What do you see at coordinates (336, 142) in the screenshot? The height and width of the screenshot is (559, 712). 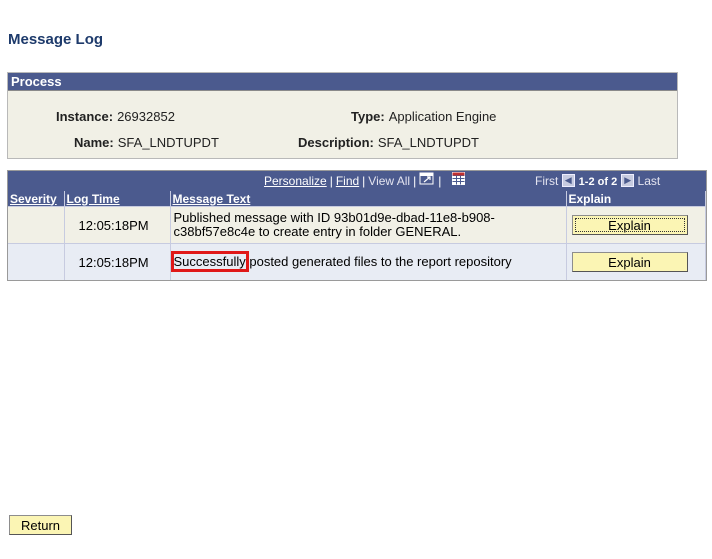 I see `description-label: Description:` at bounding box center [336, 142].